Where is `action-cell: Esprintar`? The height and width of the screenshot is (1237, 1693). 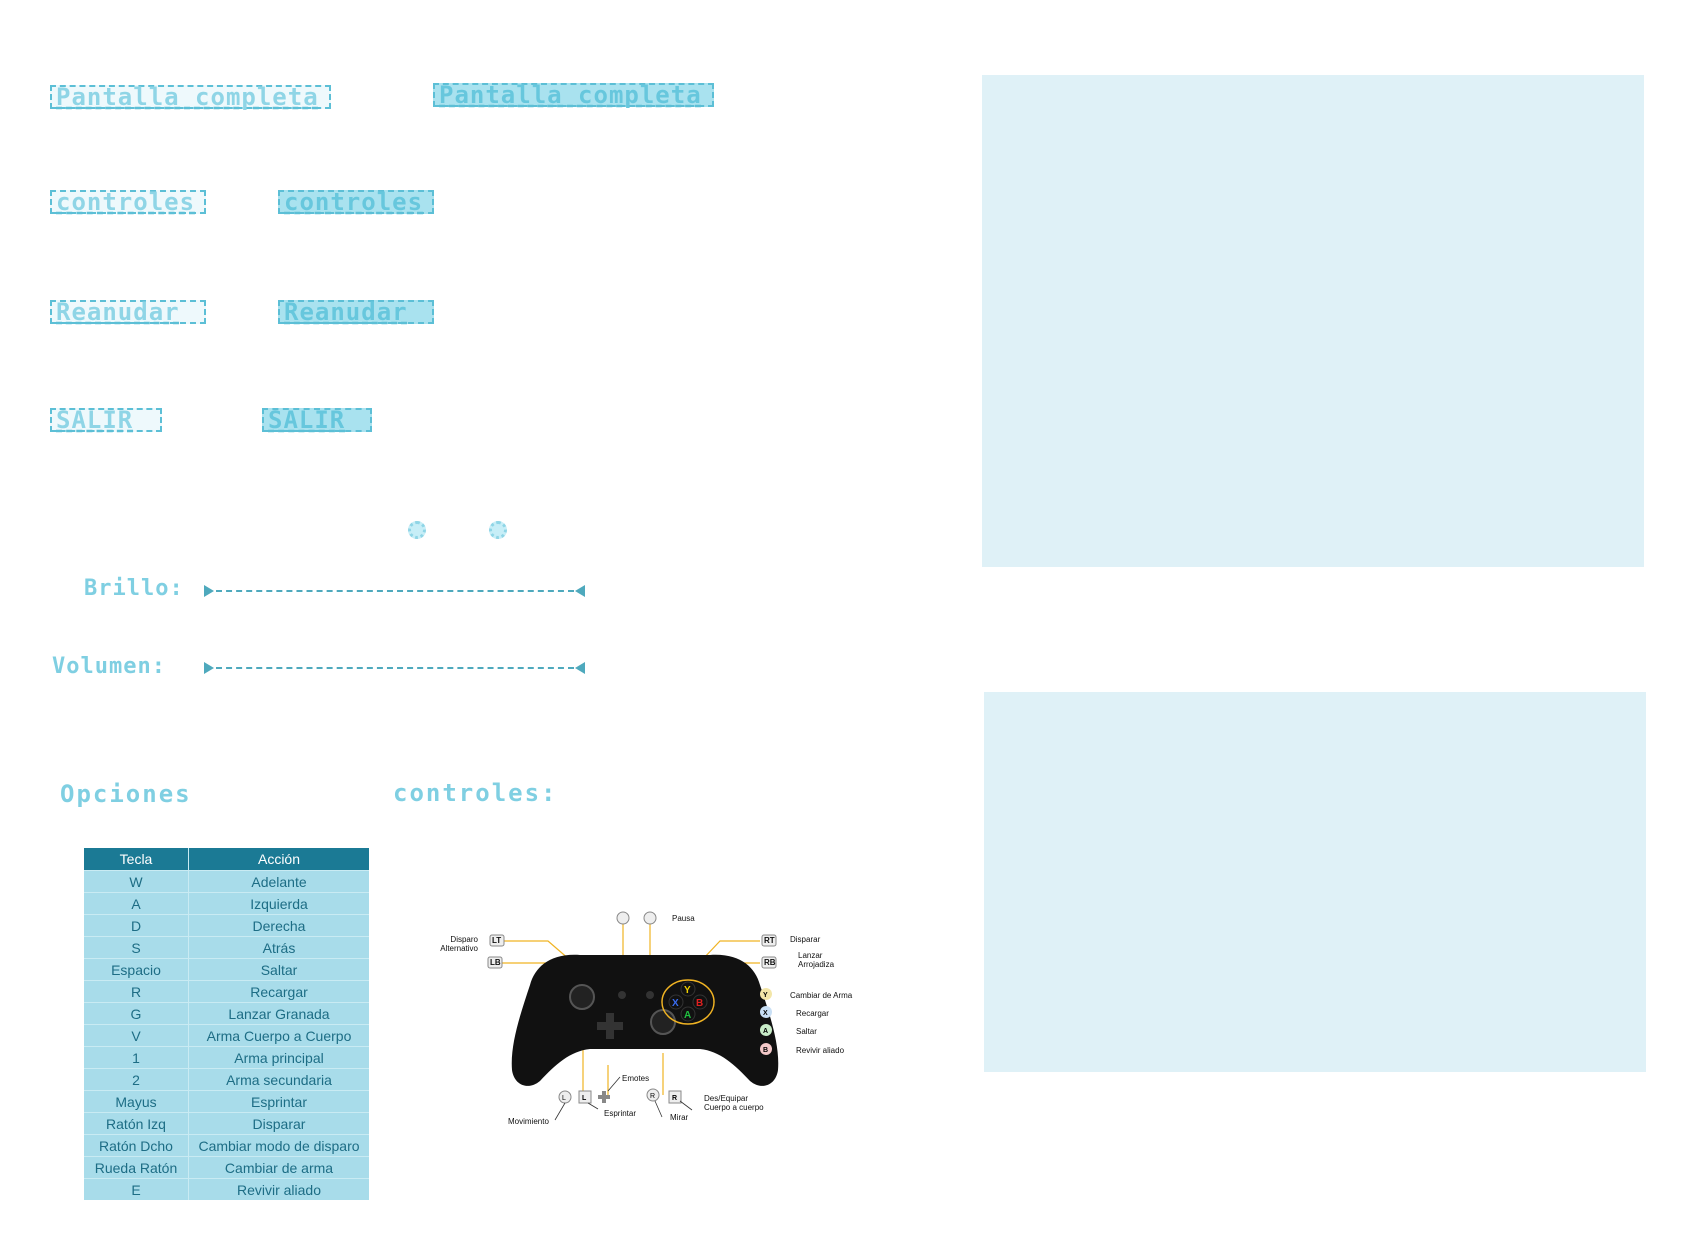 action-cell: Esprintar is located at coordinates (278, 1101).